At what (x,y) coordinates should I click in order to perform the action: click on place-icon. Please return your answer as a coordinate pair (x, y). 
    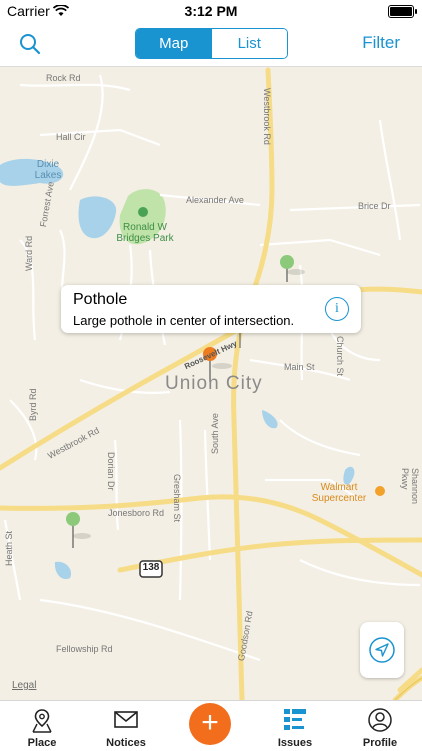
    Looking at the image, I should click on (42, 721).